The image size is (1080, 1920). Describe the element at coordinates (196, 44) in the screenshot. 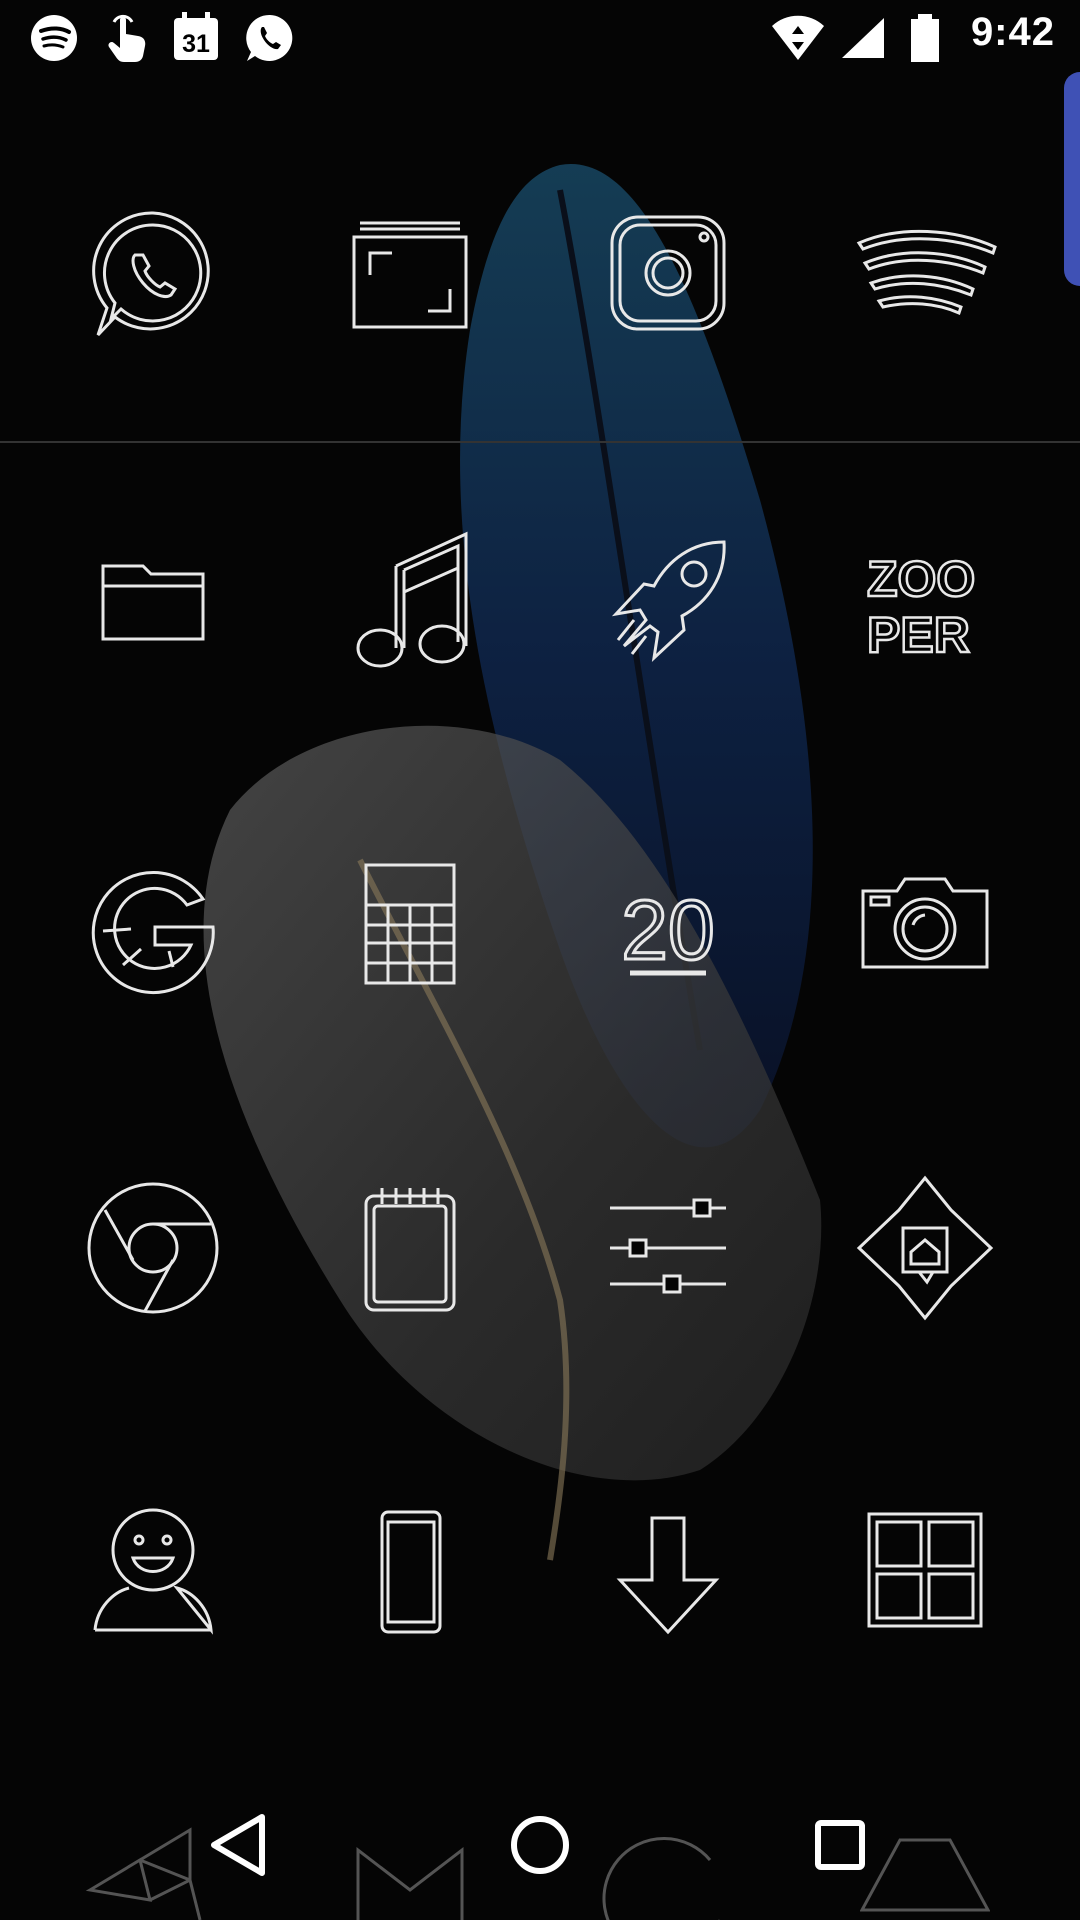

I see `calendar-day: 31` at that location.